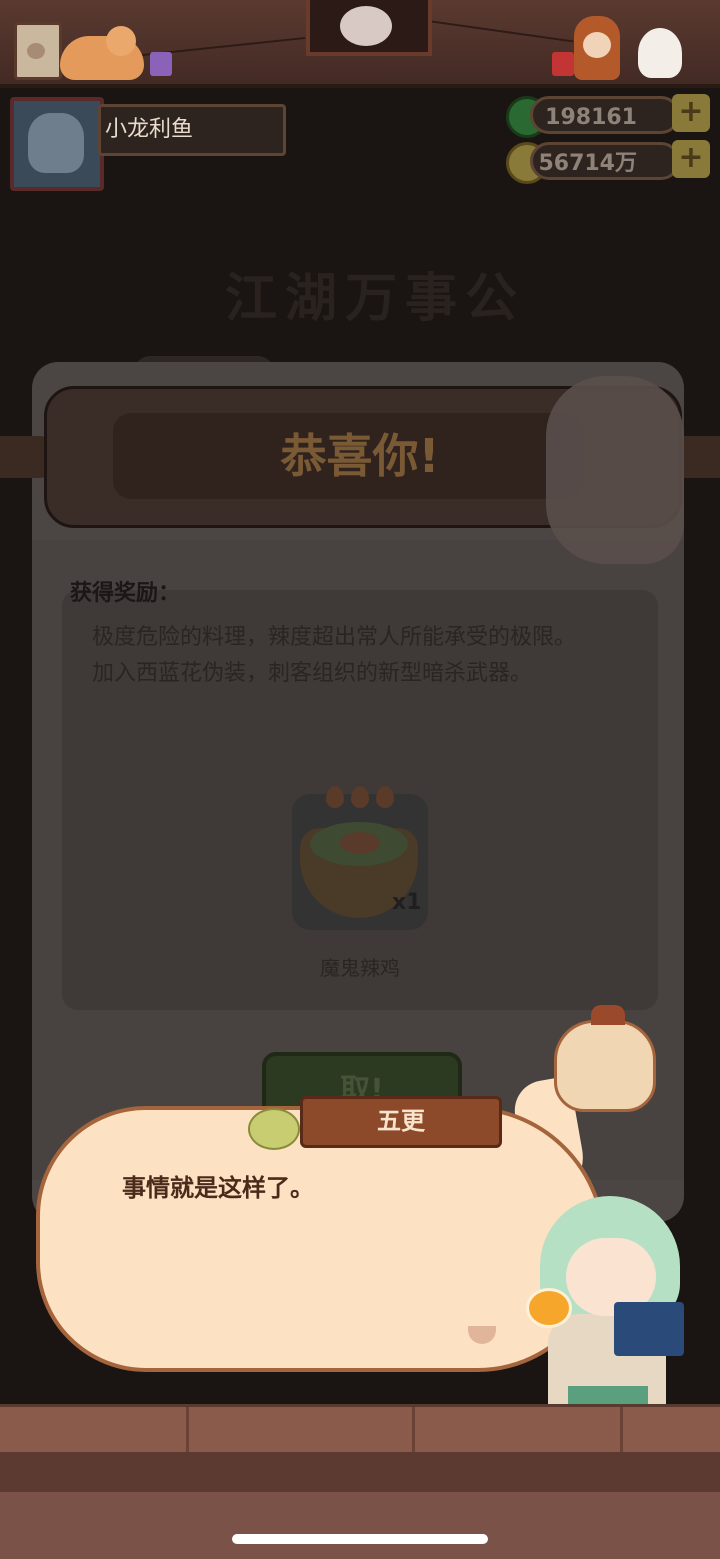  Describe the element at coordinates (312, 673) in the screenshot. I see `description-line: 加入西蓝花伪装，刺客组织的新型暗杀武器。` at that location.